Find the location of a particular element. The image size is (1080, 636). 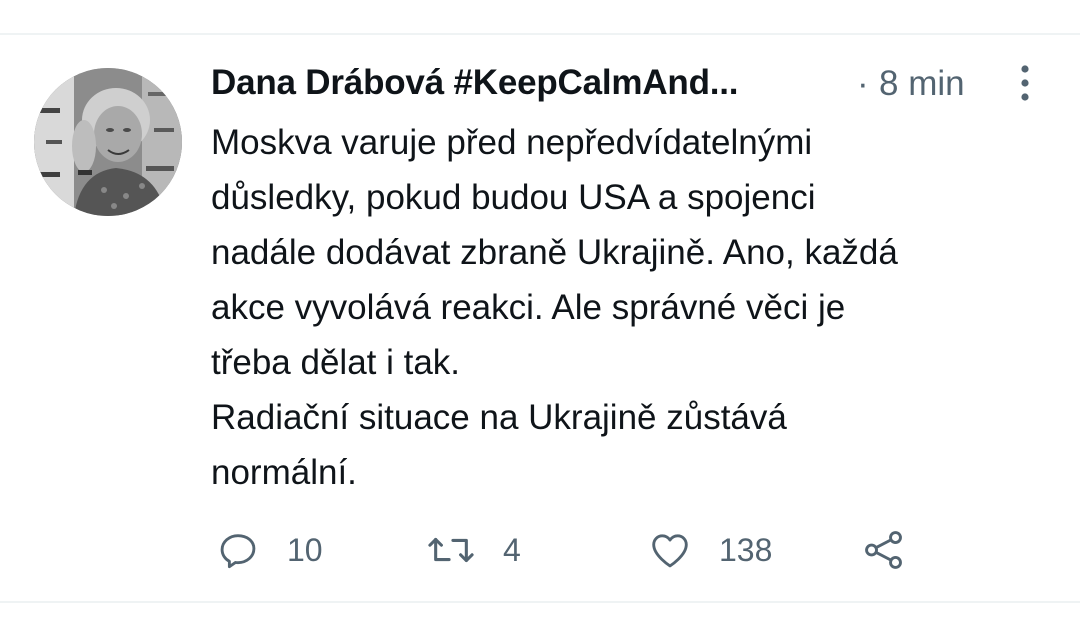

retweet-button: 4 is located at coordinates (473, 550).